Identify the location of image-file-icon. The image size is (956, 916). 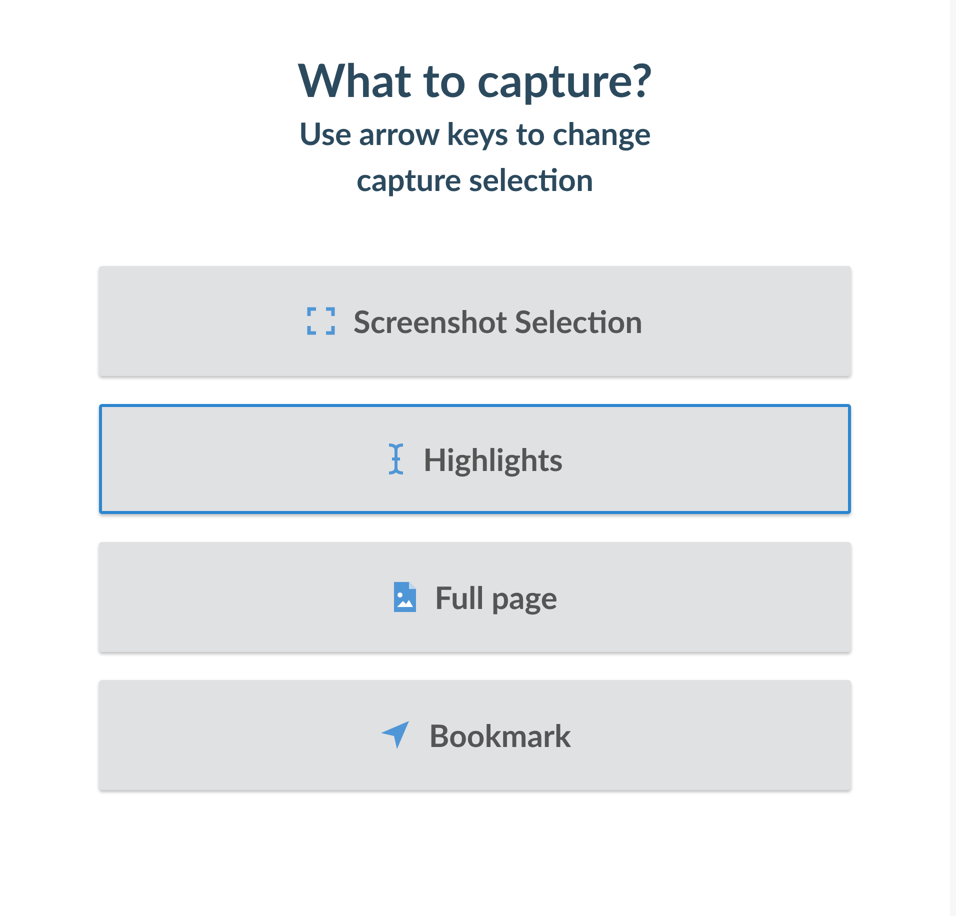
(404, 597).